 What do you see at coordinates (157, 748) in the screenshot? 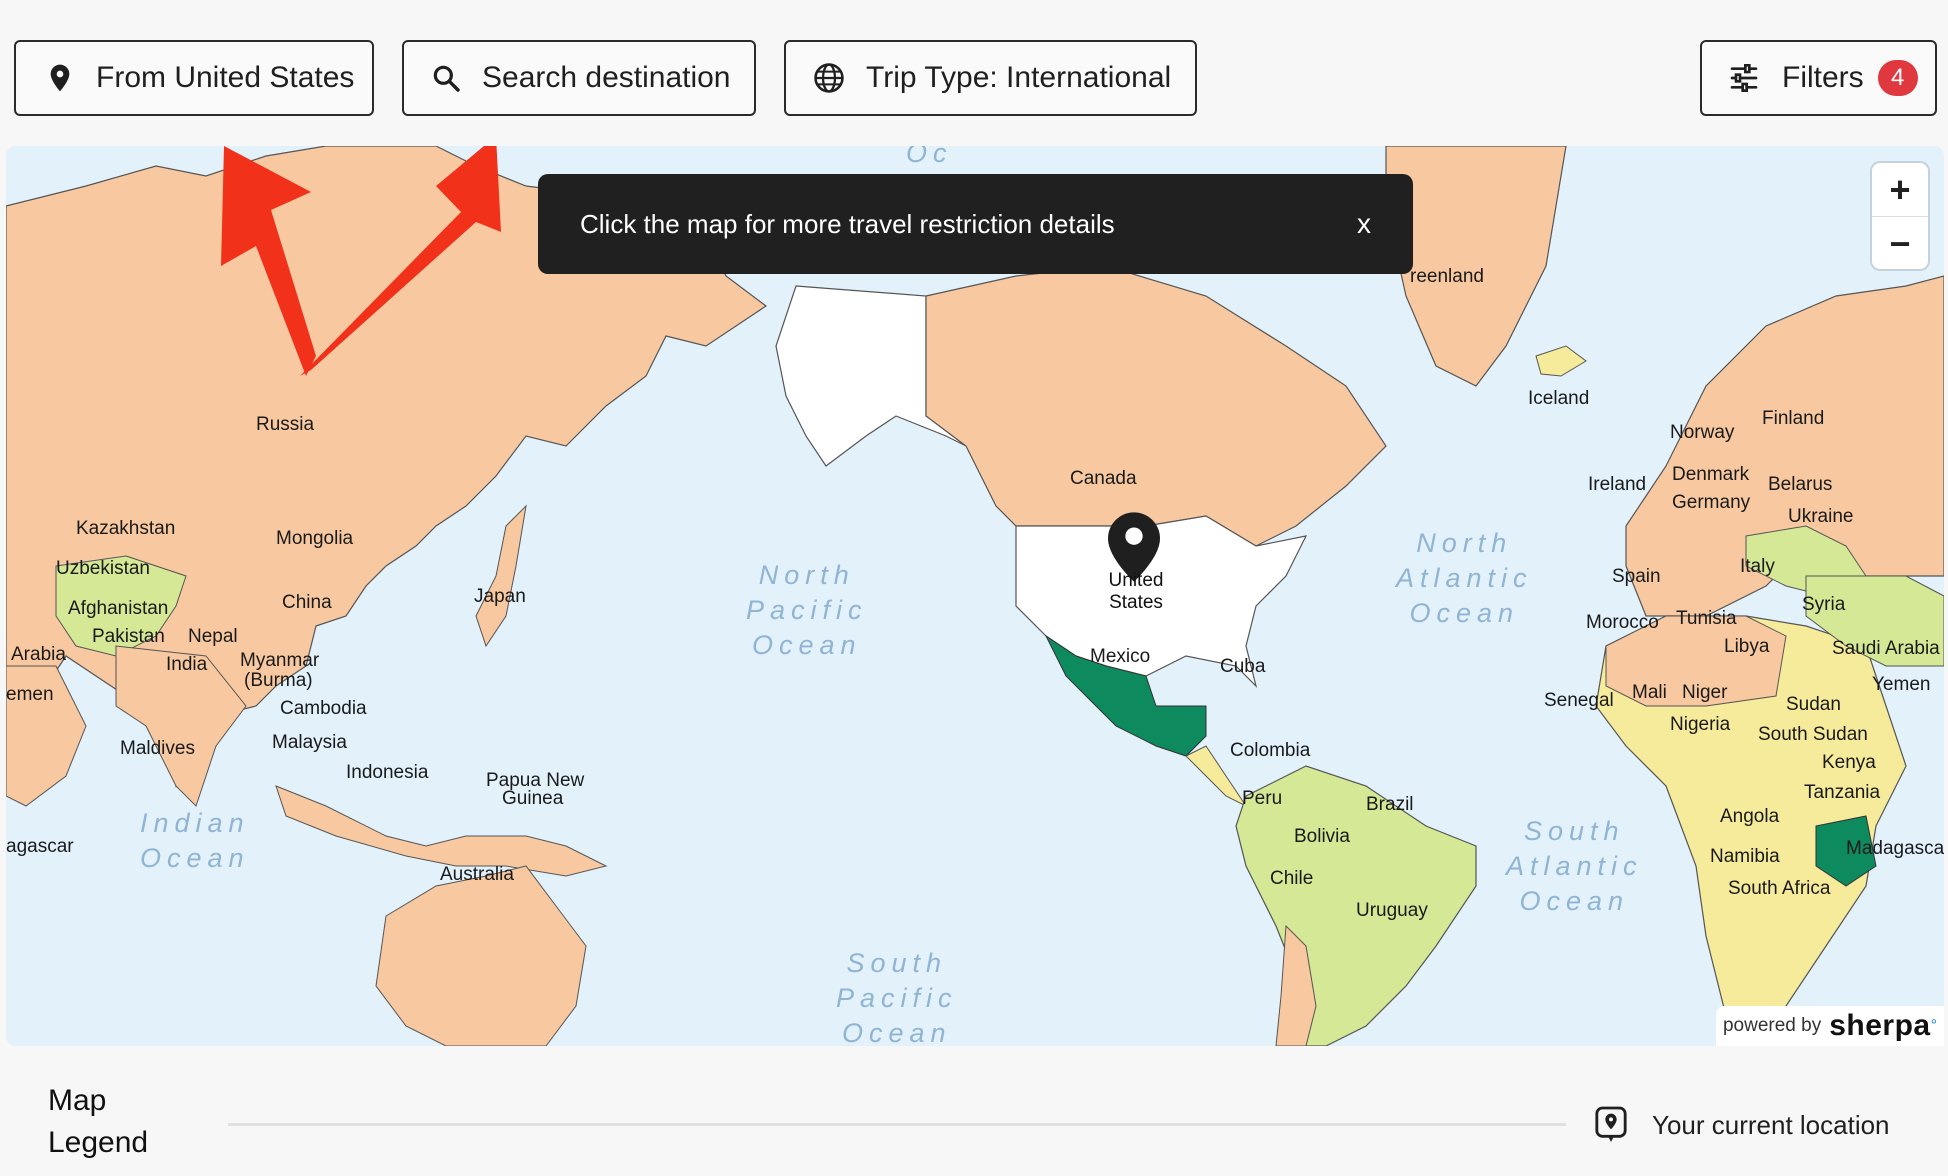
I see `country-label: Maldives` at bounding box center [157, 748].